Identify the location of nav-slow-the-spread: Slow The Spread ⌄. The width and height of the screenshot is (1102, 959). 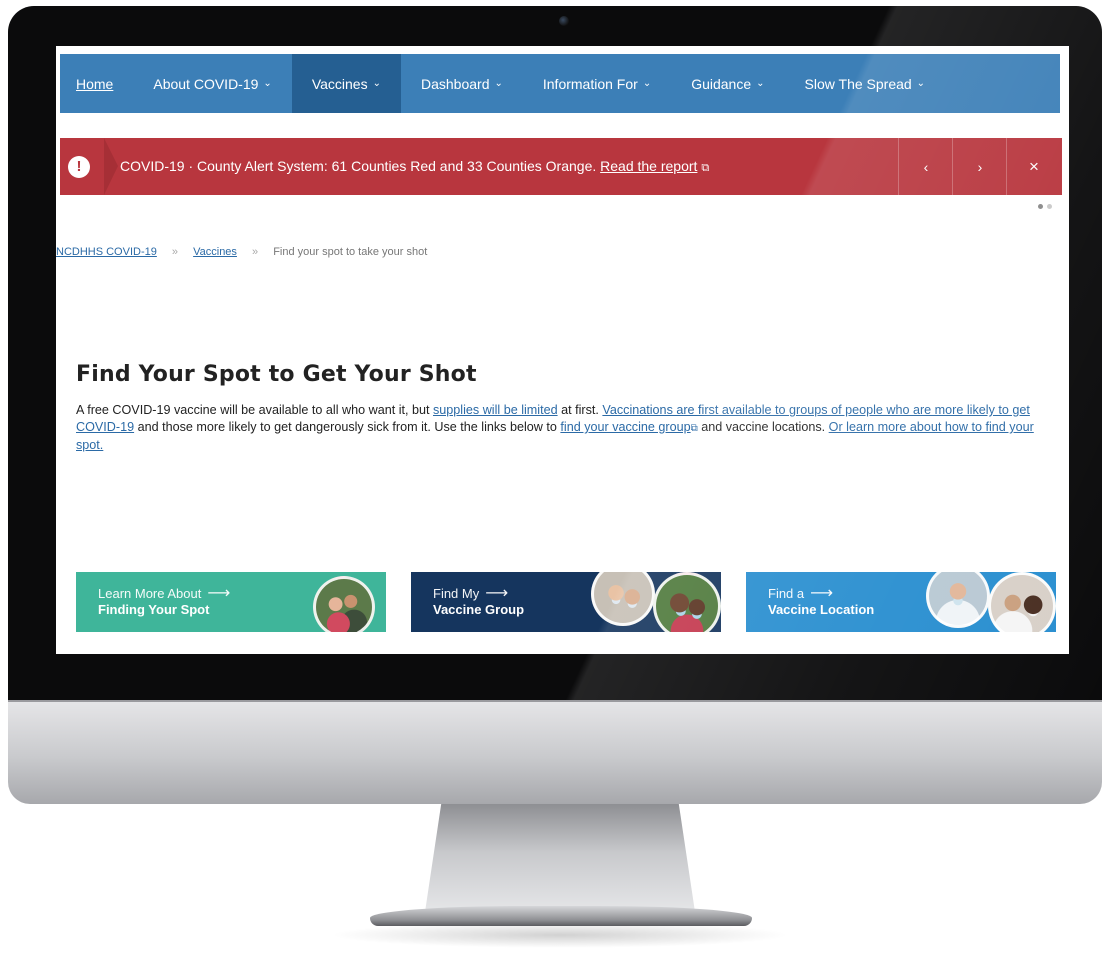
(865, 83).